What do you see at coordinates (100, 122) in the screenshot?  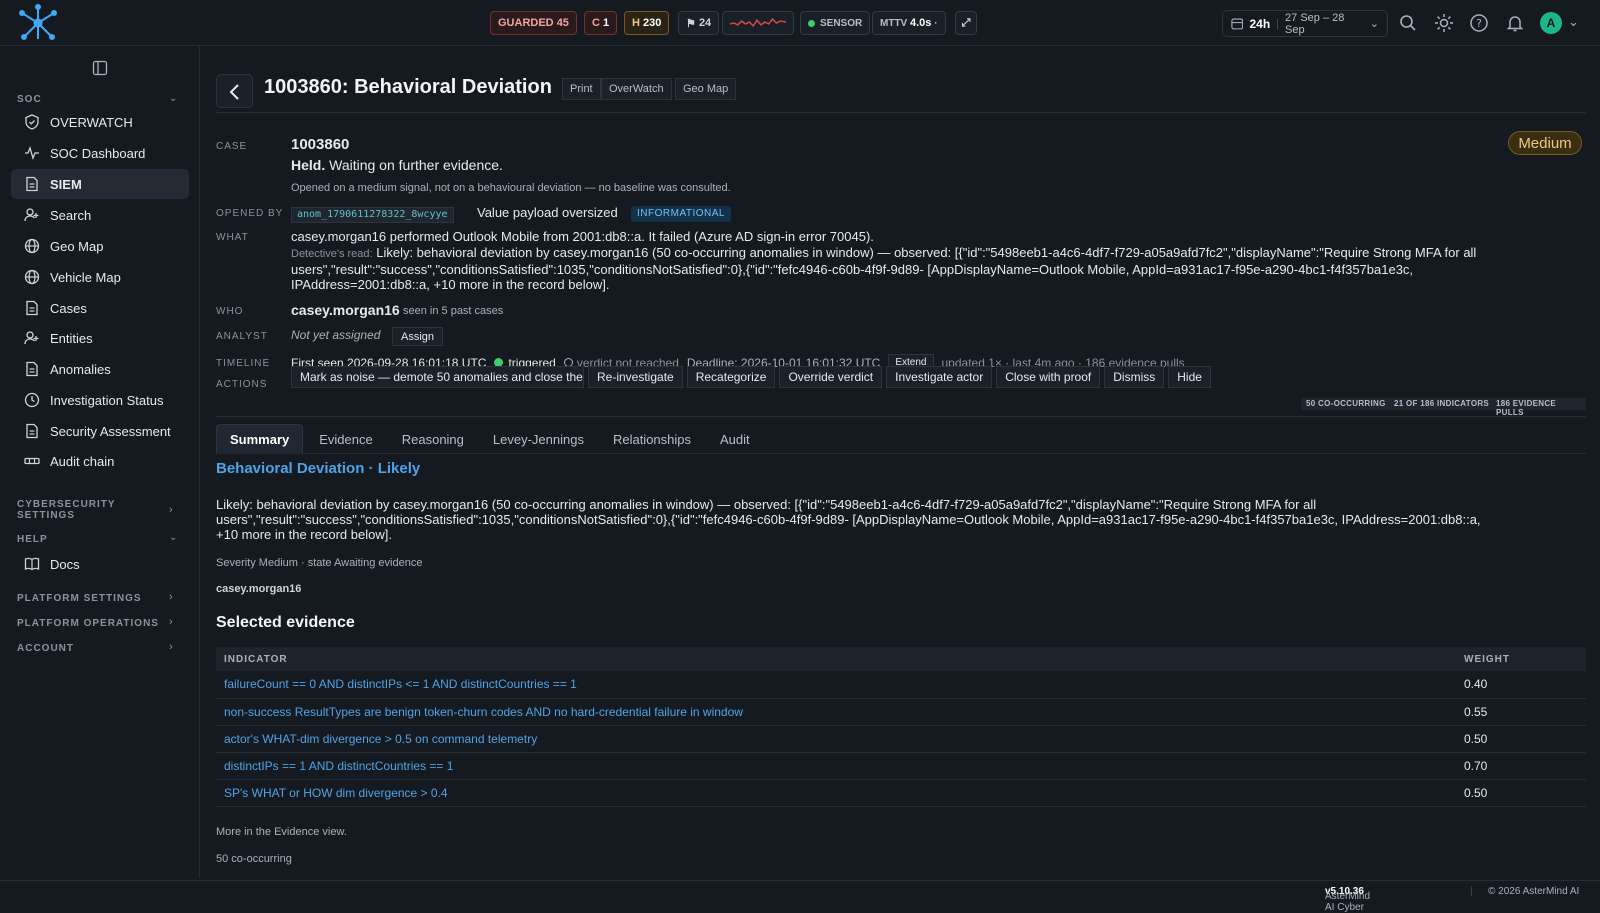 I see `sidebar-item-overwatch: OVERWATCH` at bounding box center [100, 122].